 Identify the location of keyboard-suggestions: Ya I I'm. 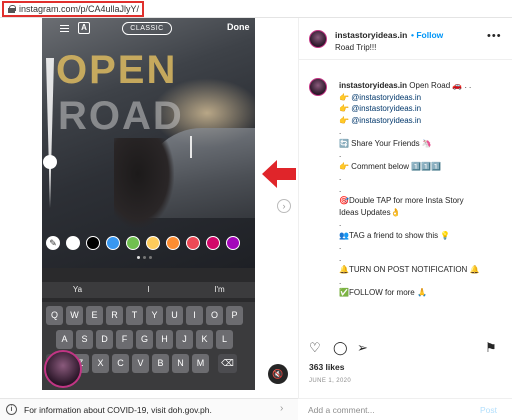
(148, 290).